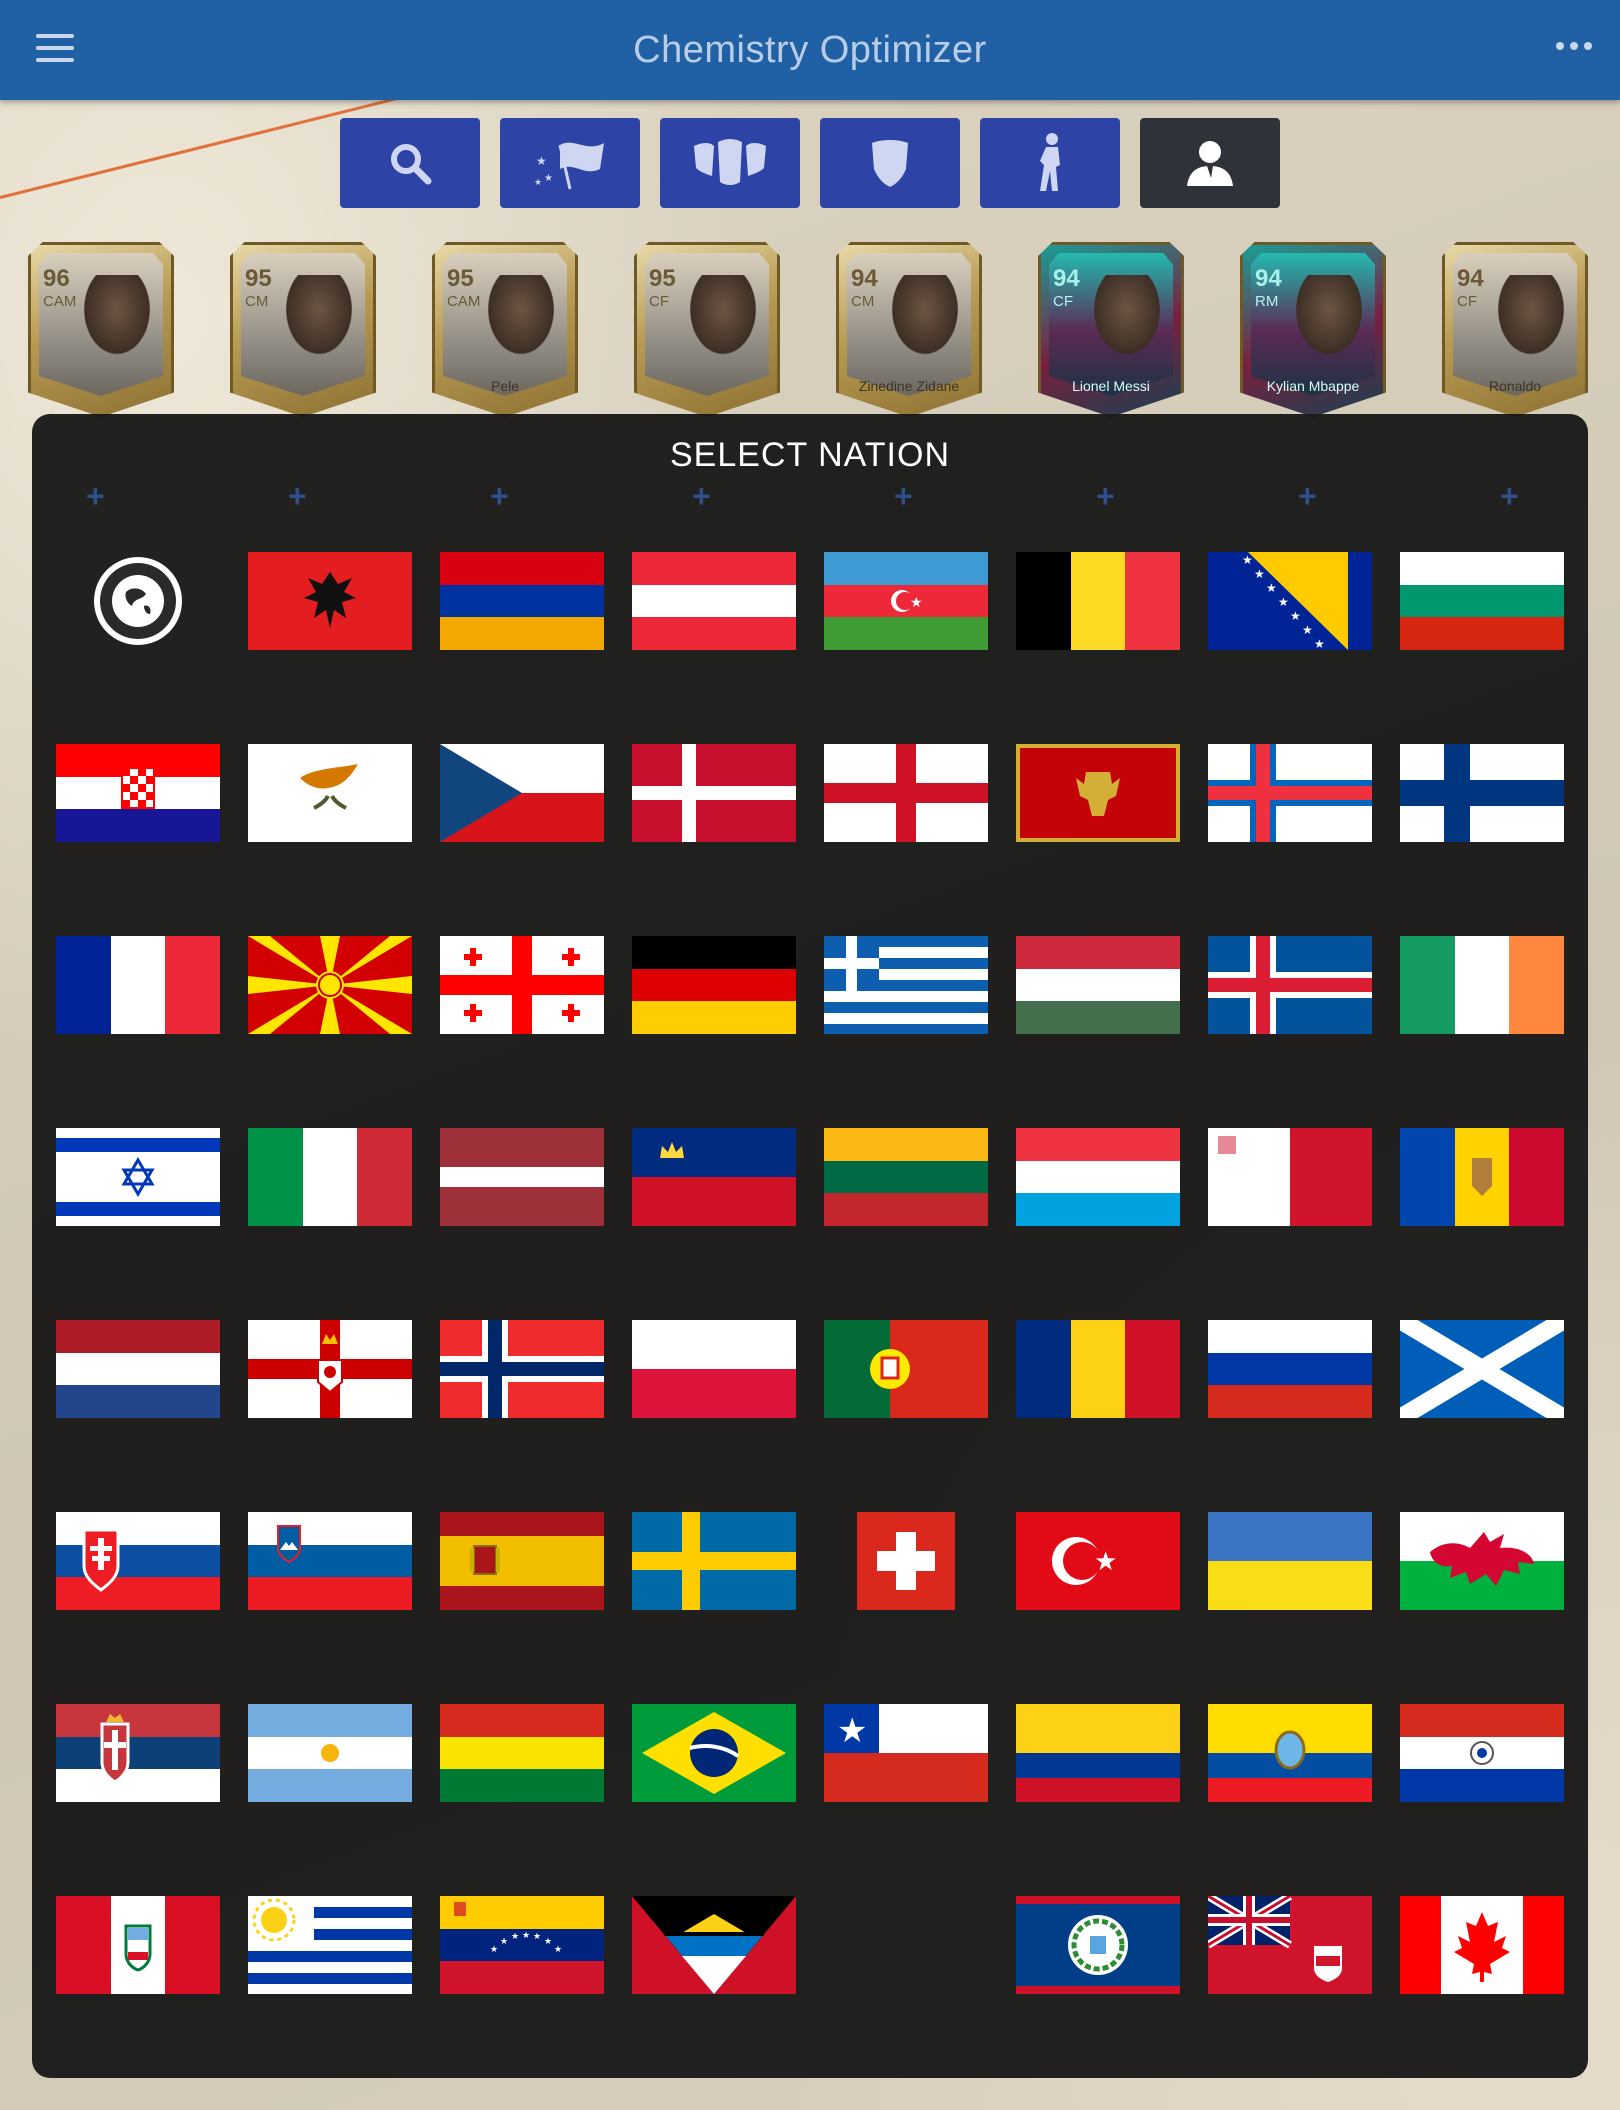  Describe the element at coordinates (1290, 1561) in the screenshot. I see `flag-ukraine` at that location.